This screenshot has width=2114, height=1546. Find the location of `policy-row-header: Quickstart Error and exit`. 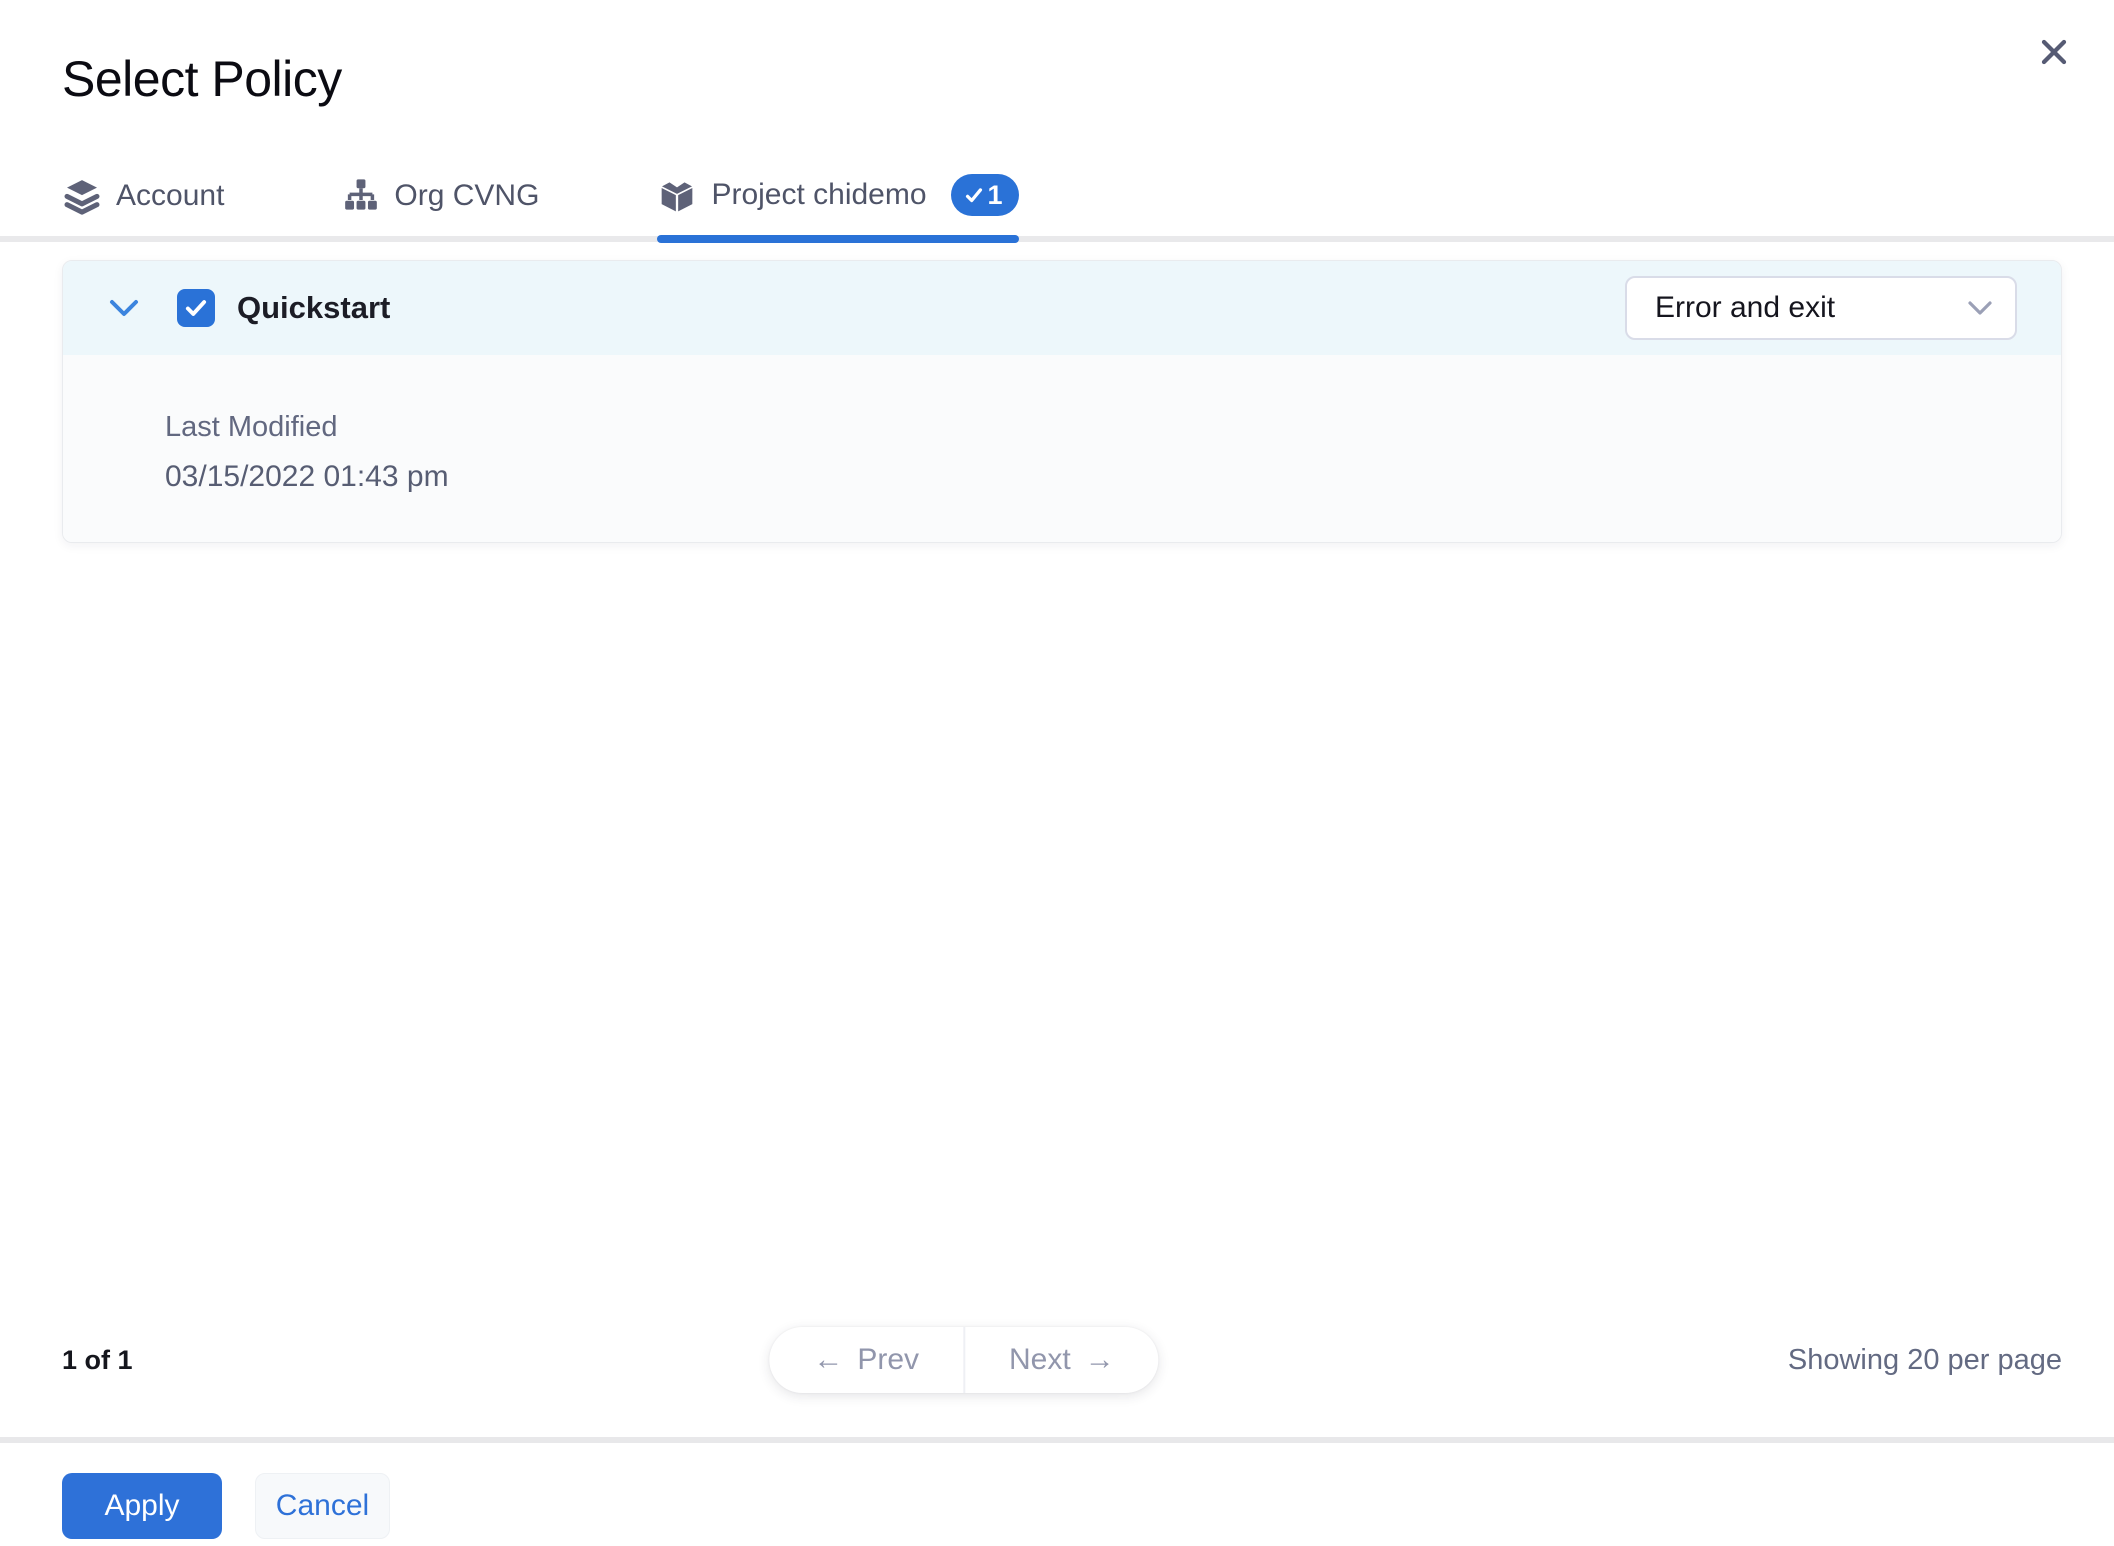

policy-row-header: Quickstart Error and exit is located at coordinates (1062, 308).